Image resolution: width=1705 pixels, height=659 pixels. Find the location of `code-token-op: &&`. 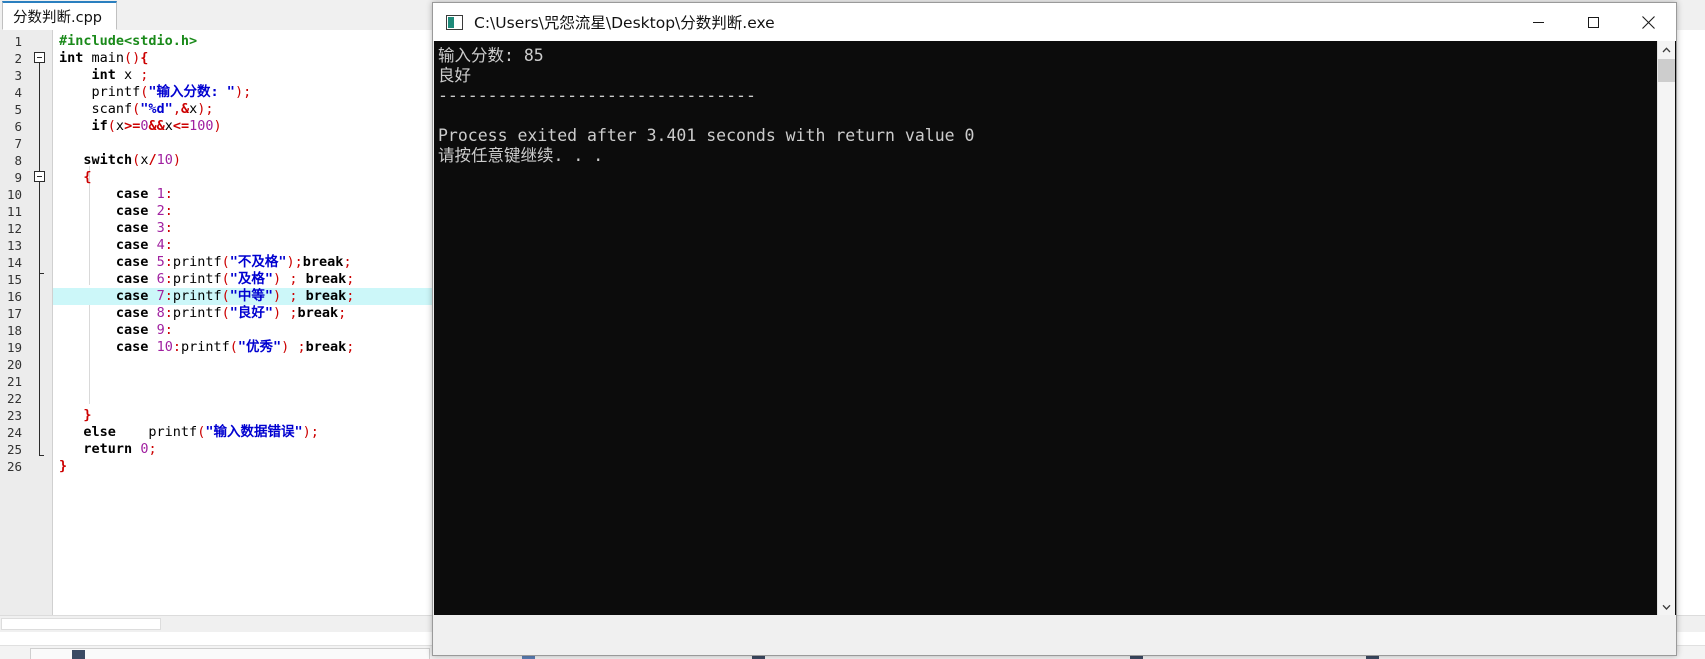

code-token-op: && is located at coordinates (156, 126).